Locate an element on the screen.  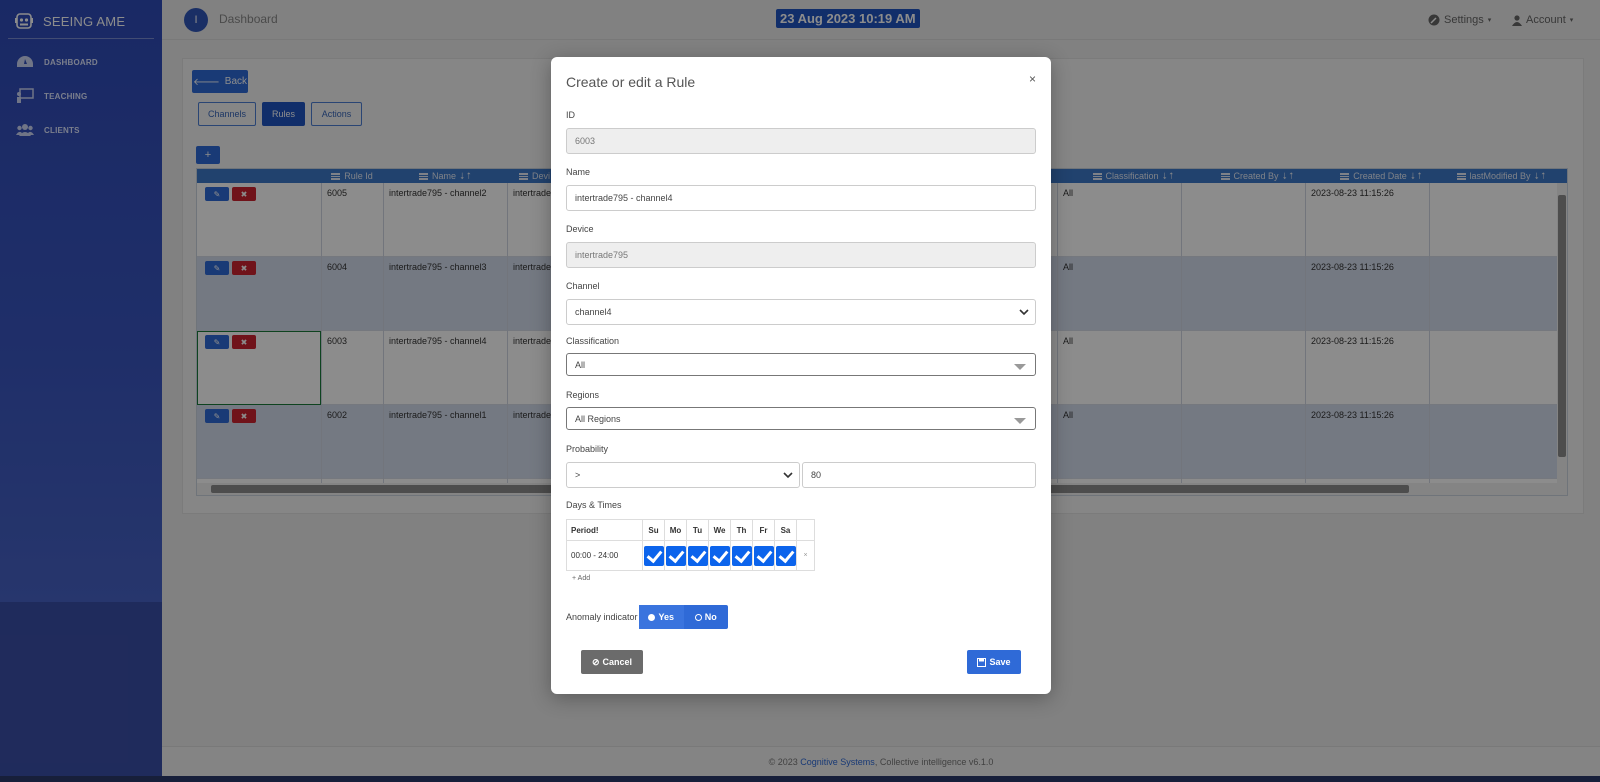
device-label: Device is located at coordinates (580, 229).